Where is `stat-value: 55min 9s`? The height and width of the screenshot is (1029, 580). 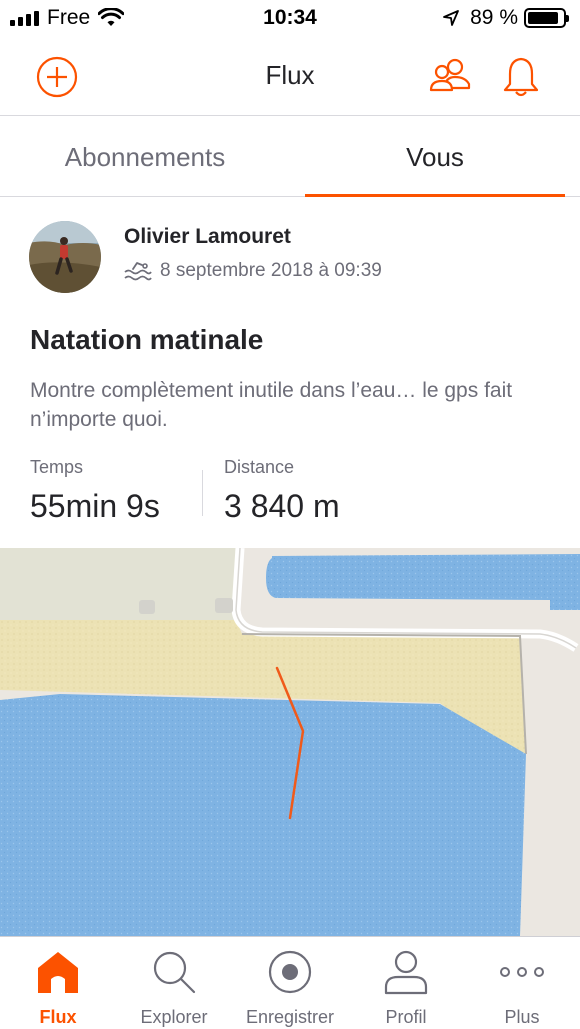 stat-value: 55min 9s is located at coordinates (95, 506).